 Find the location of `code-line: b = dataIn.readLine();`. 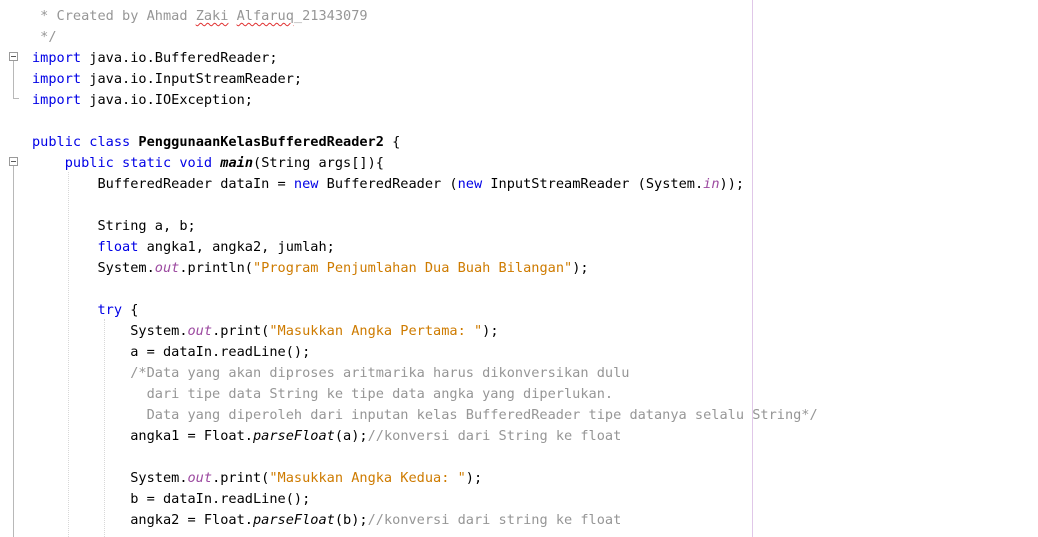

code-line: b = dataIn.readLine(); is located at coordinates (425, 499).